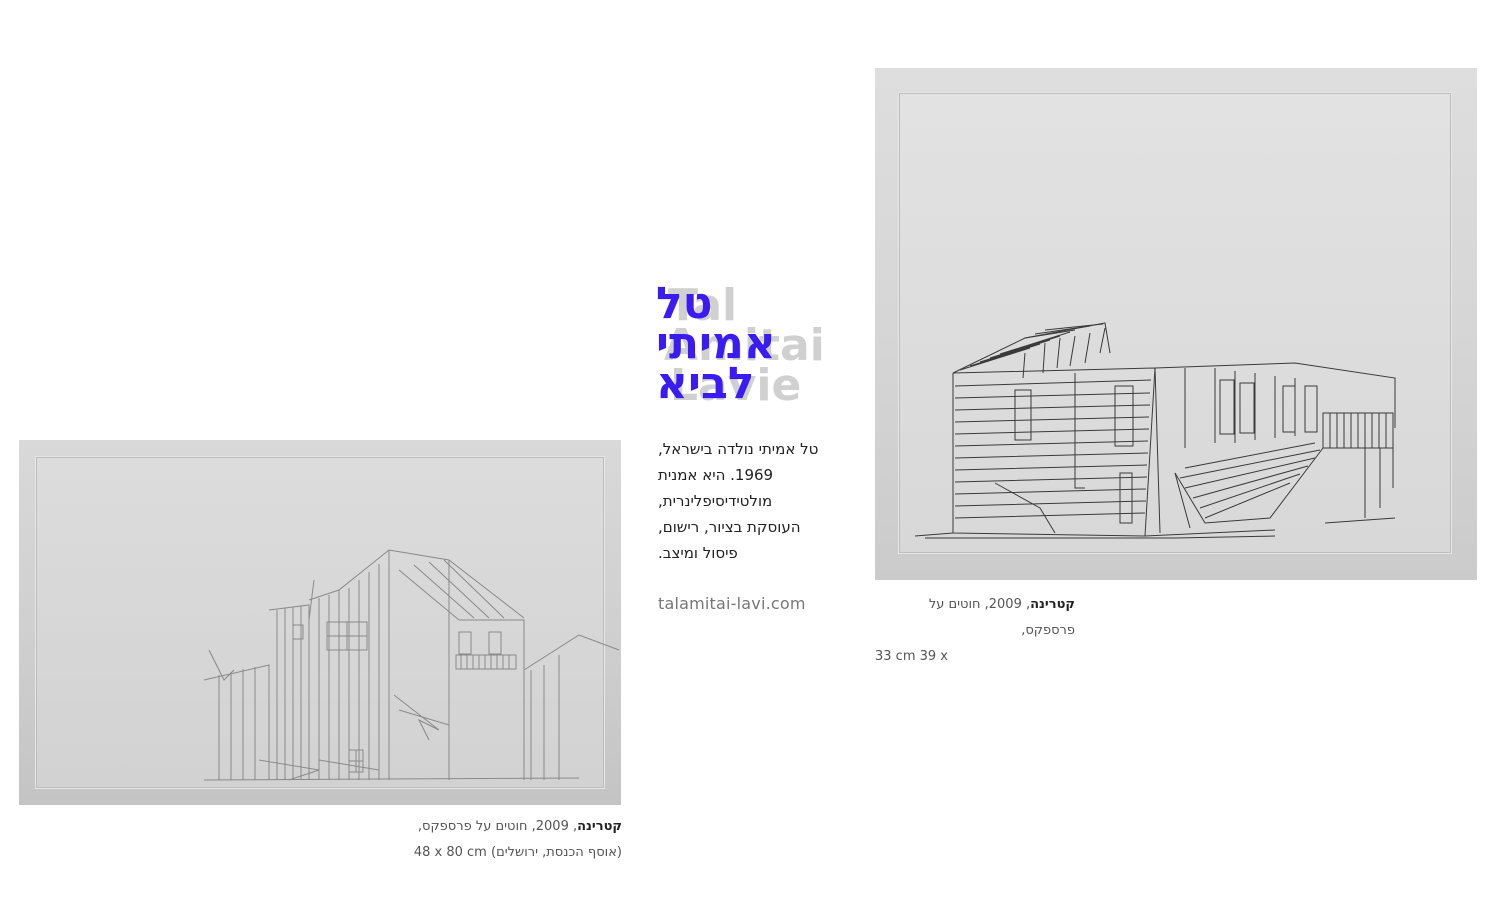  Describe the element at coordinates (698, 553) in the screenshot. I see `bio-line: פיסול ומיצב.` at that location.